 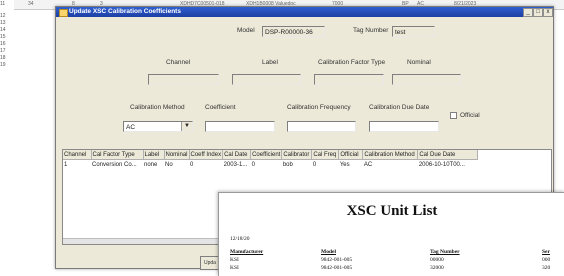 What do you see at coordinates (266, 155) in the screenshot?
I see `column-header: Coefficient` at bounding box center [266, 155].